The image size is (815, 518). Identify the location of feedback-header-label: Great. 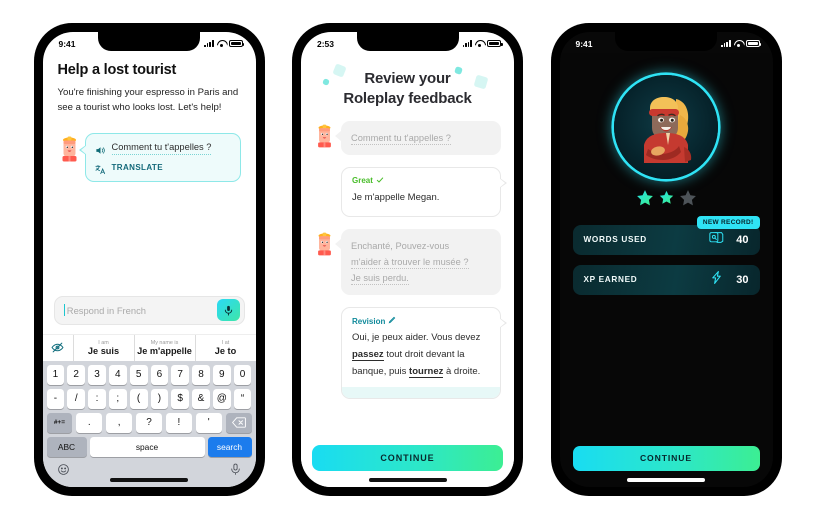
(362, 181).